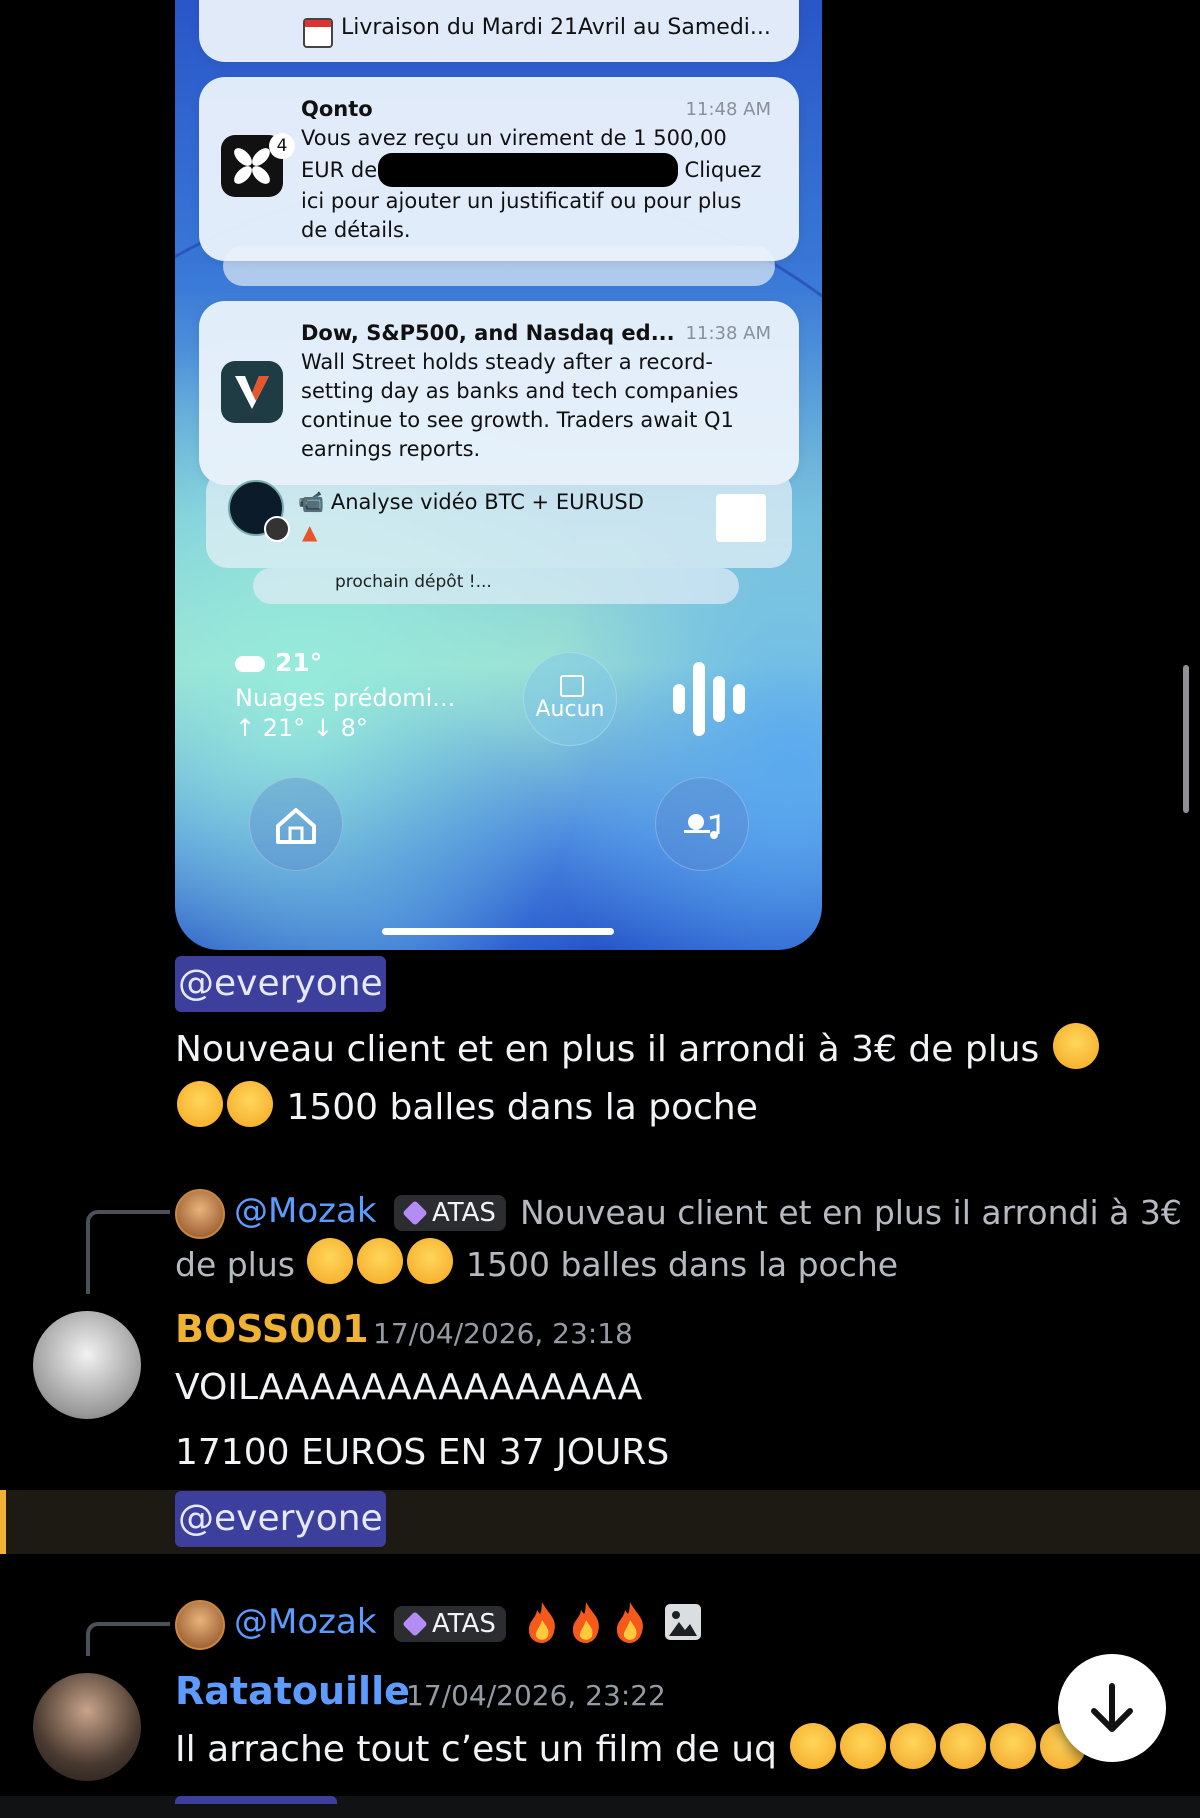 The width and height of the screenshot is (1200, 1818). Describe the element at coordinates (527, 170) in the screenshot. I see `redaction-scribble` at that location.